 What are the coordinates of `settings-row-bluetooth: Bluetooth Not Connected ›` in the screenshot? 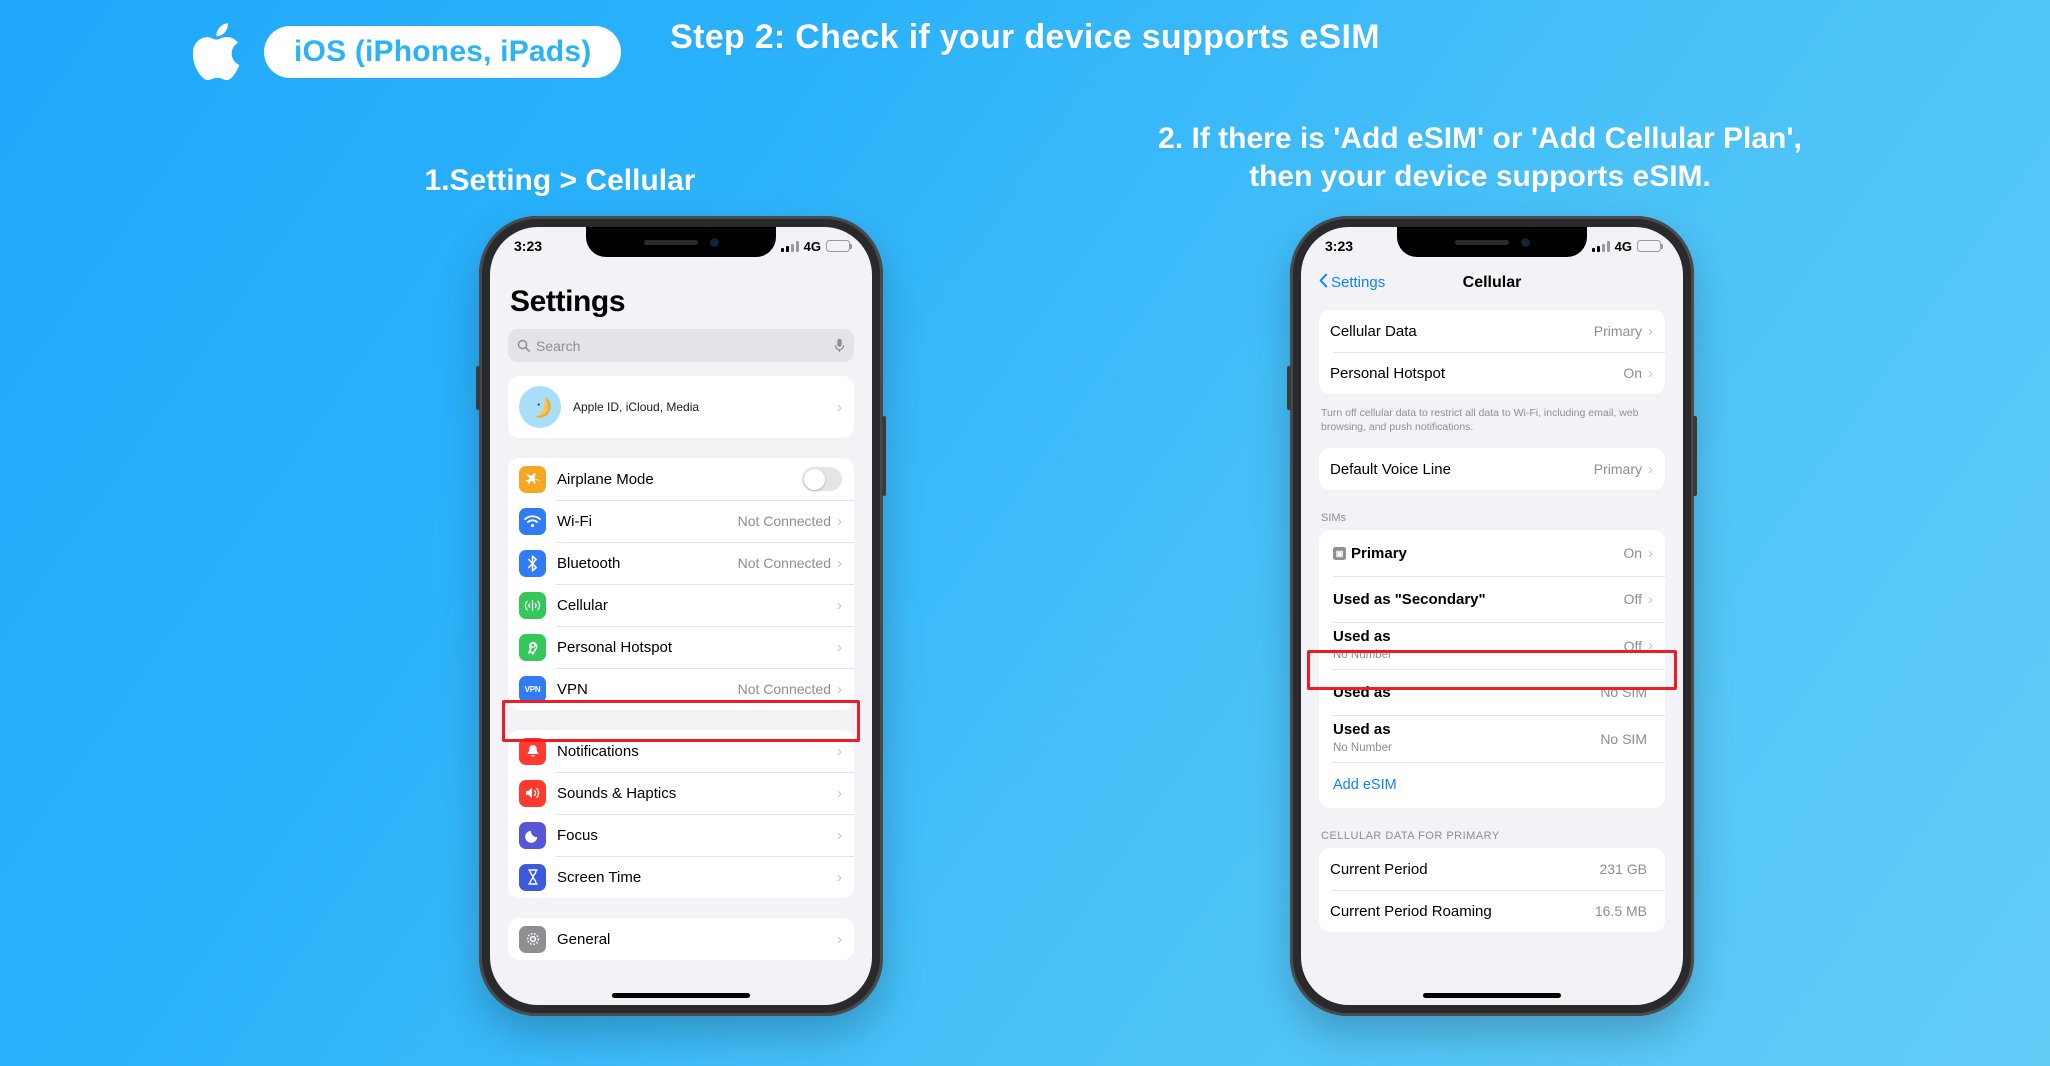 It's located at (681, 563).